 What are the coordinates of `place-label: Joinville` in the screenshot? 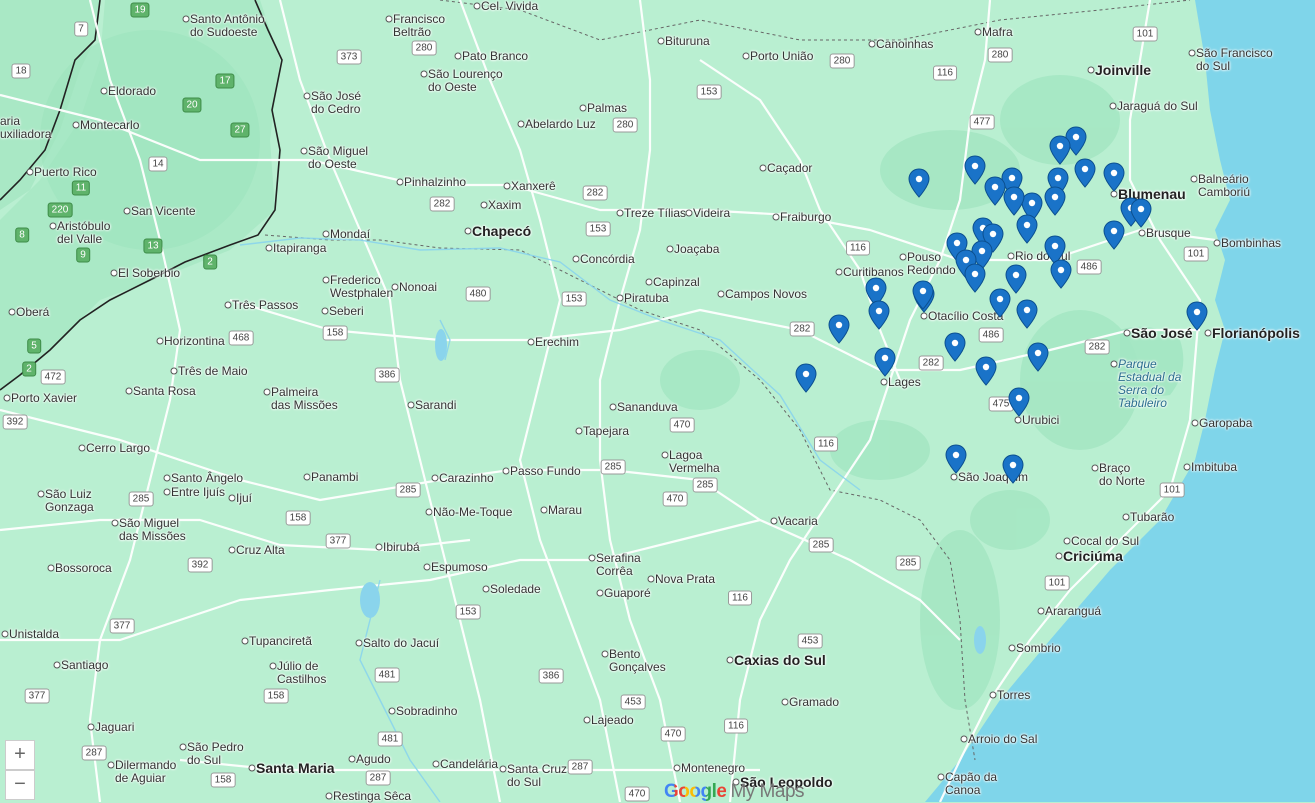 It's located at (1123, 70).